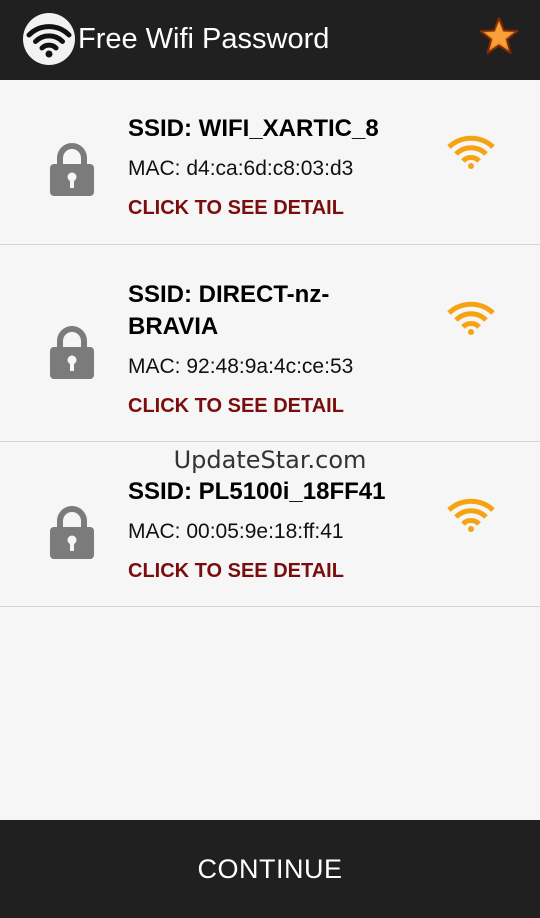 The image size is (540, 918). I want to click on star-icon, so click(499, 35).